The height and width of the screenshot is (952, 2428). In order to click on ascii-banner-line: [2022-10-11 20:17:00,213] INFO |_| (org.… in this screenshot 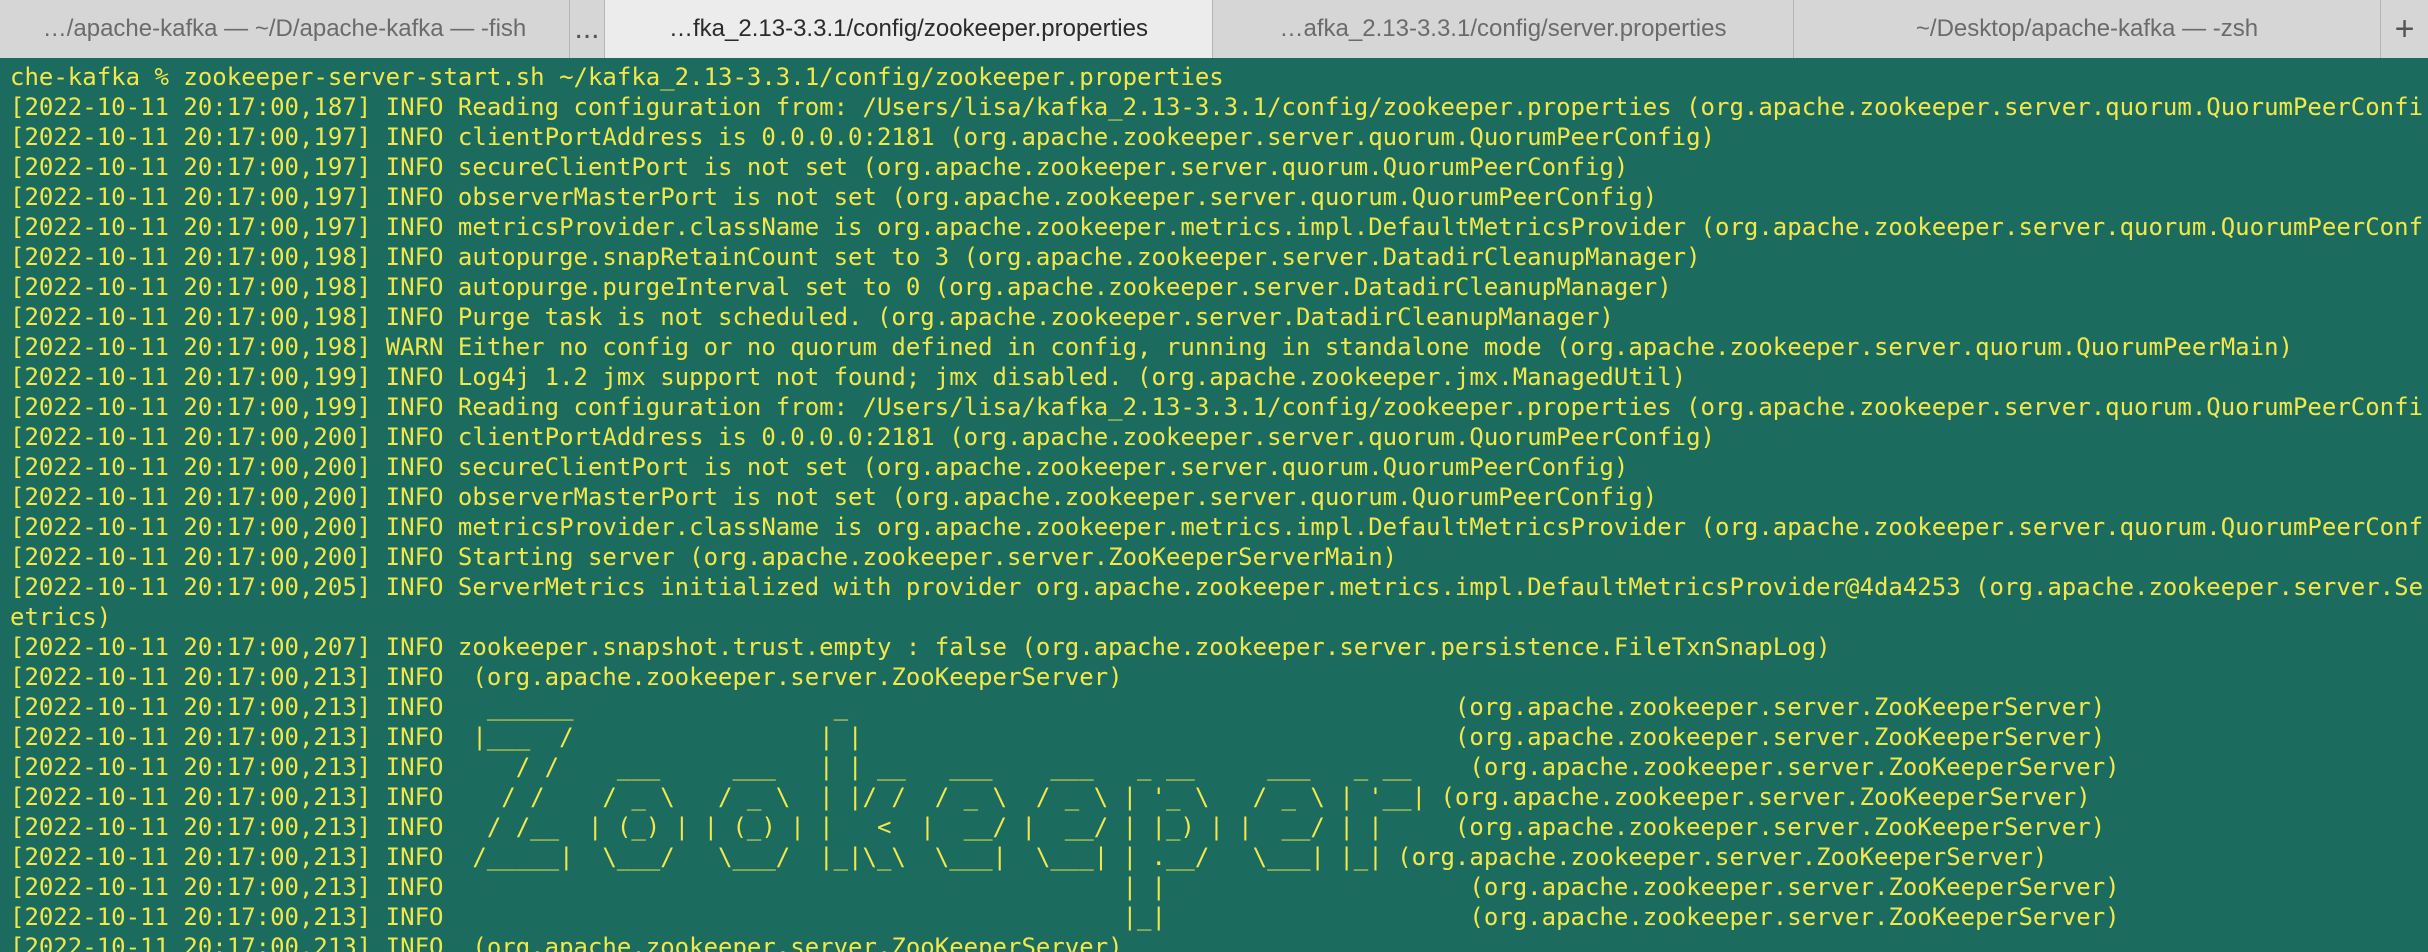, I will do `click(1065, 917)`.